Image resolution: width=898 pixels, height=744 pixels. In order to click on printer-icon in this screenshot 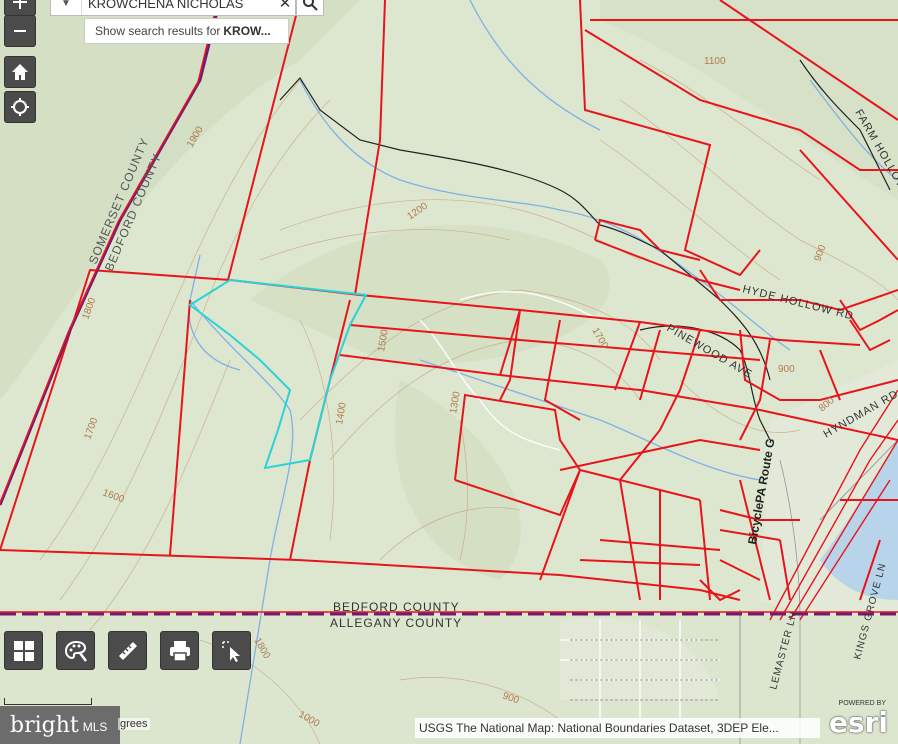, I will do `click(179, 651)`.